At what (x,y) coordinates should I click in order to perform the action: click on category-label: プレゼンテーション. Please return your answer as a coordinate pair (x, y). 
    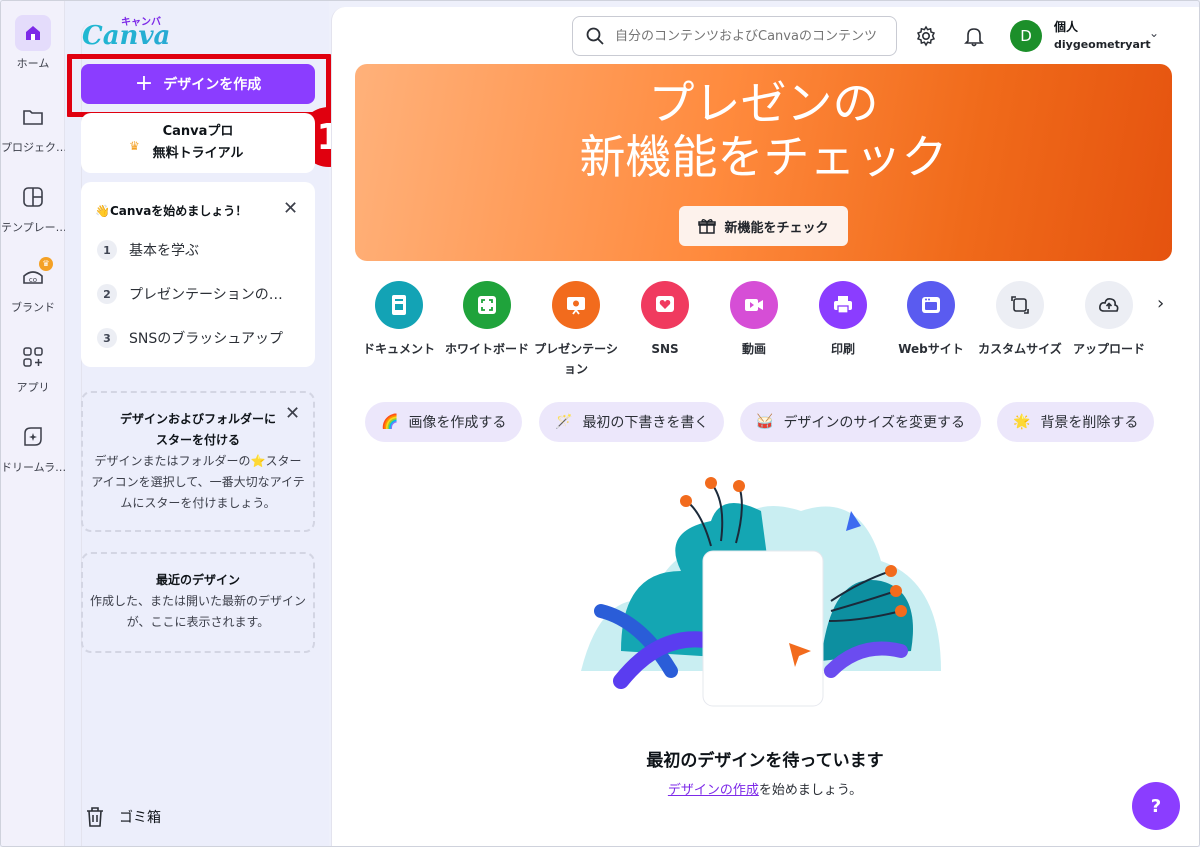
    Looking at the image, I should click on (576, 359).